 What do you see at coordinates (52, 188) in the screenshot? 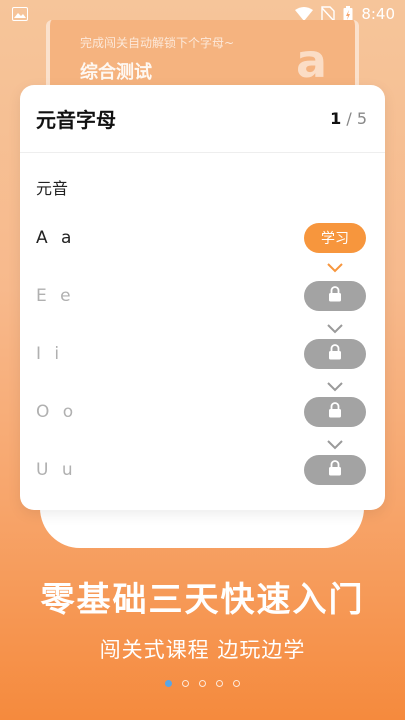
I see `section-label: 元音` at bounding box center [52, 188].